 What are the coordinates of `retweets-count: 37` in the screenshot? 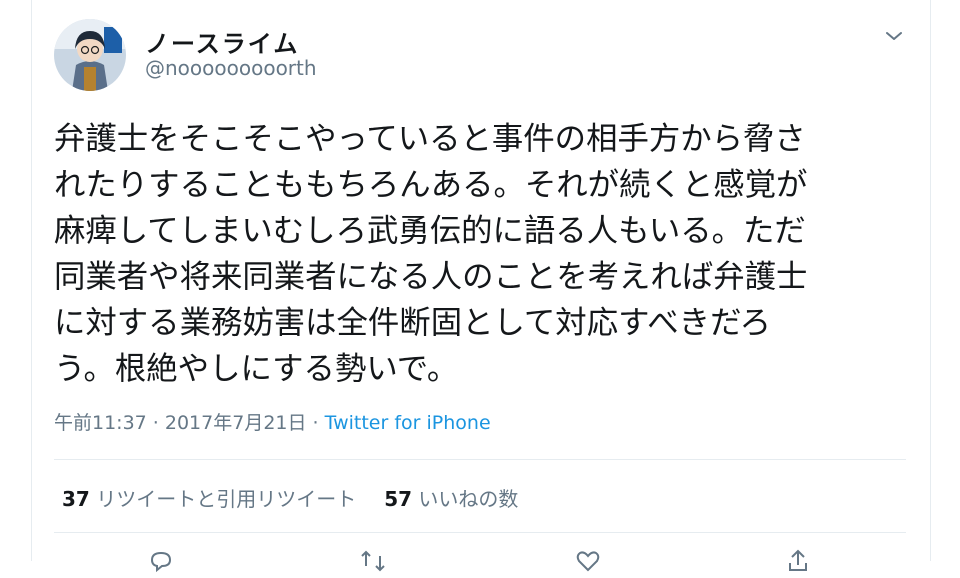 It's located at (76, 499).